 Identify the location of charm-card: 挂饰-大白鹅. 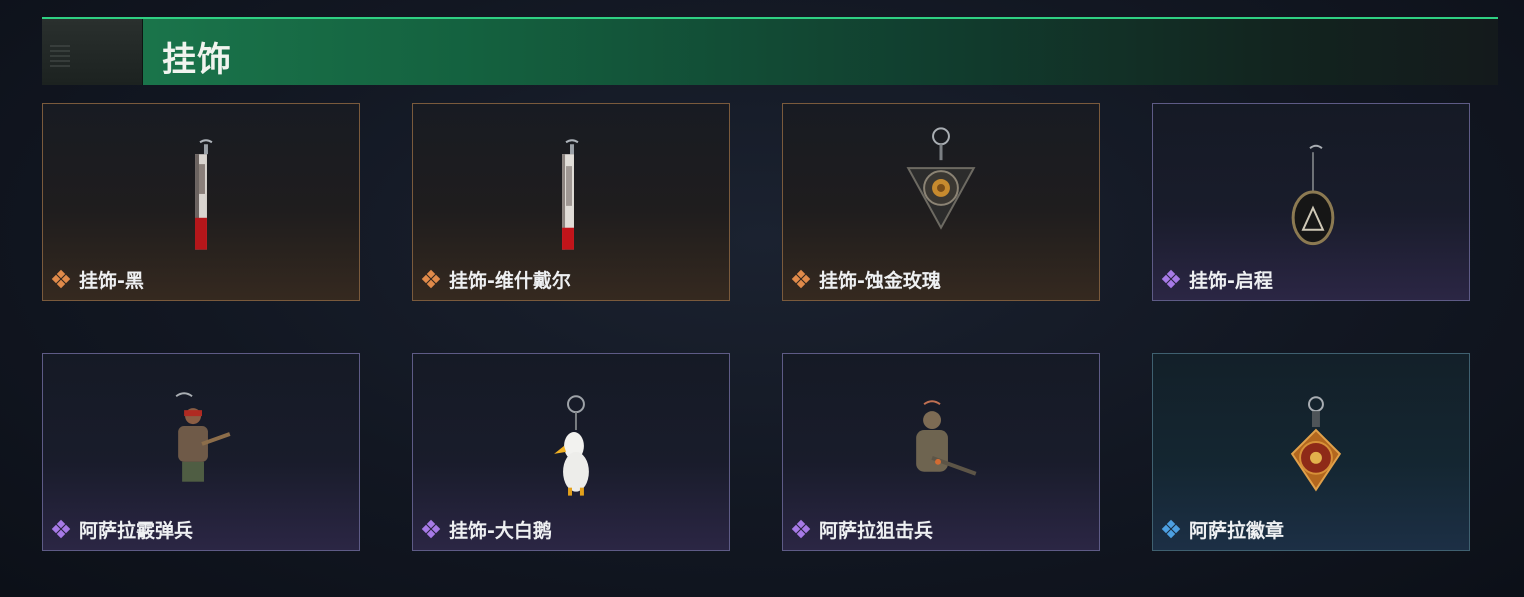
(571, 452).